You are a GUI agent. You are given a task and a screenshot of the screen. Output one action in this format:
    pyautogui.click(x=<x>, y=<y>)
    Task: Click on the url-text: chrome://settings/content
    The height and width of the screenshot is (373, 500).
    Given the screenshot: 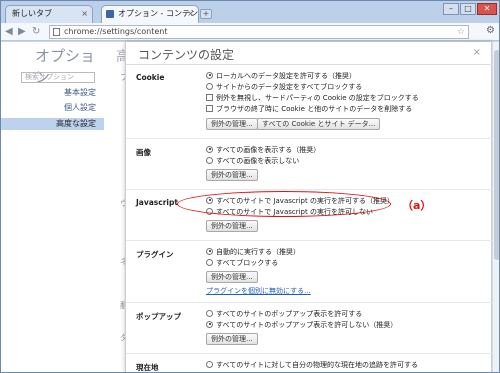 What is the action you would take?
    pyautogui.click(x=116, y=31)
    